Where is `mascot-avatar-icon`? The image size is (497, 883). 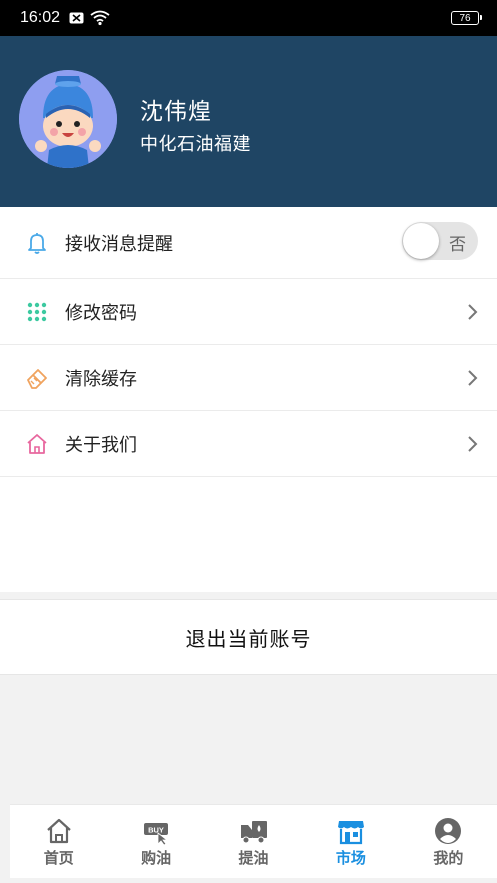 mascot-avatar-icon is located at coordinates (68, 119).